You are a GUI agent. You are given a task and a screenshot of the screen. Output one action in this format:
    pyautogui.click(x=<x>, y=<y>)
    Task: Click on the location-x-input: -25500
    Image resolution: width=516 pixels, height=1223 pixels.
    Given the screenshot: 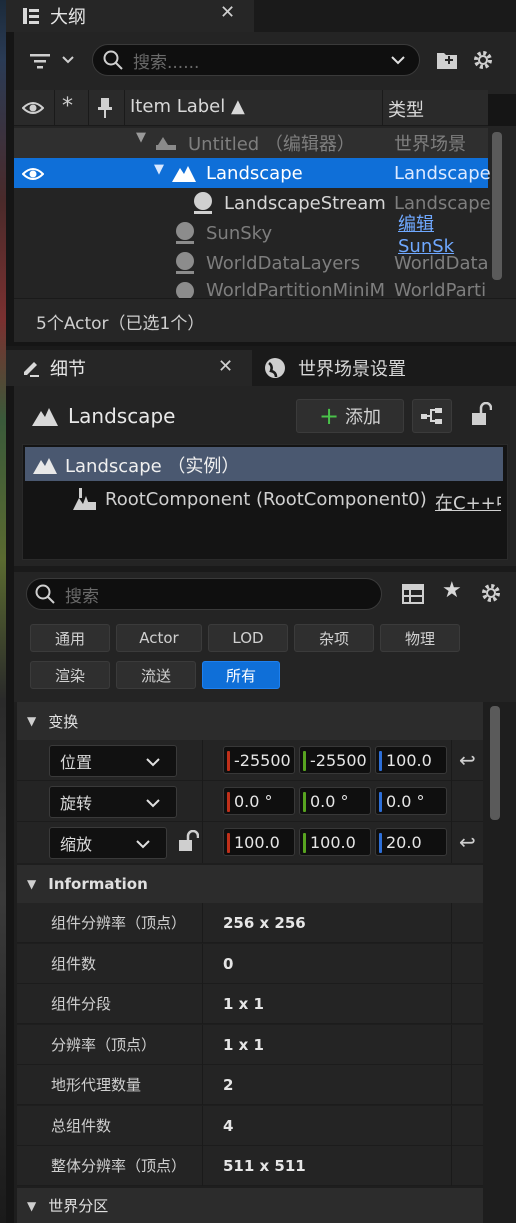 What is the action you would take?
    pyautogui.click(x=259, y=760)
    